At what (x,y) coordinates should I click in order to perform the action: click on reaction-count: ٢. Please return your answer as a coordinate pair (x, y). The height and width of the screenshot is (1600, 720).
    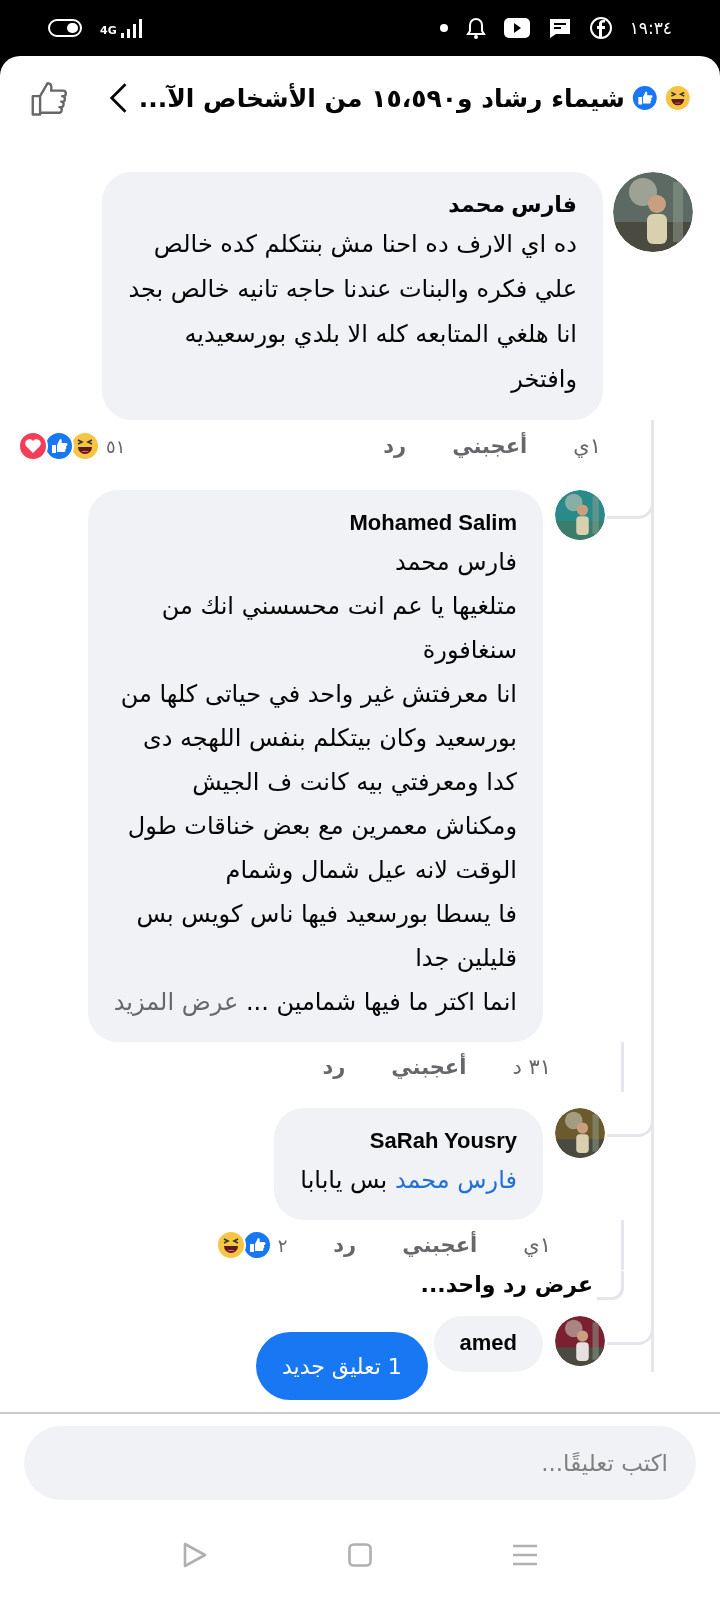
    Looking at the image, I should click on (282, 1245).